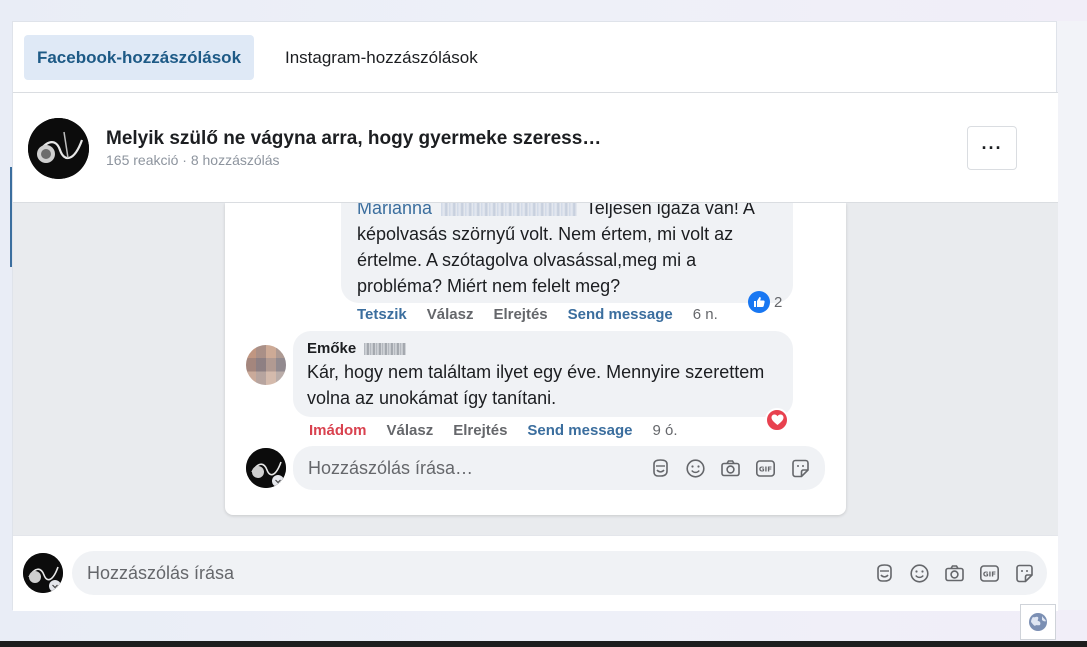  I want to click on commenter-avatar, so click(266, 365).